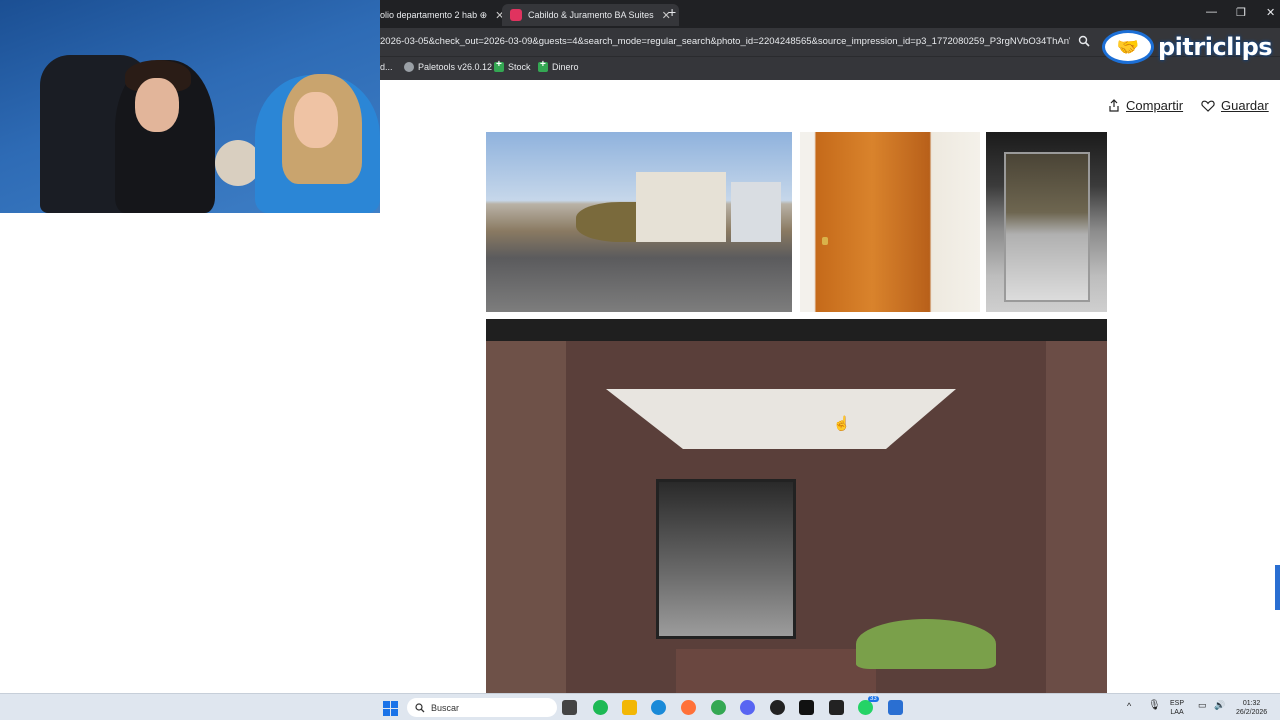 The height and width of the screenshot is (720, 1280). What do you see at coordinates (1211, 12) in the screenshot?
I see `minimize-icon: —` at bounding box center [1211, 12].